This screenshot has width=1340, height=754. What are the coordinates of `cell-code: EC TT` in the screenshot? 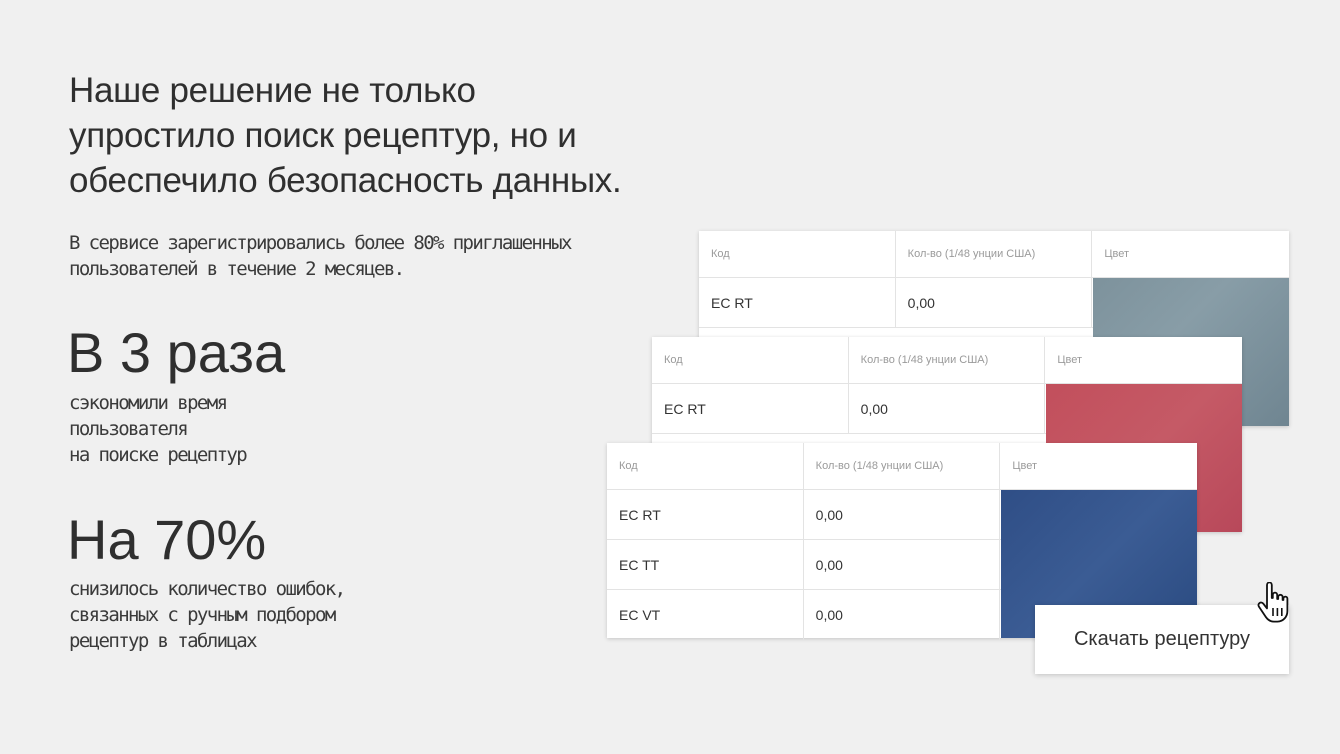 It's located at (705, 565).